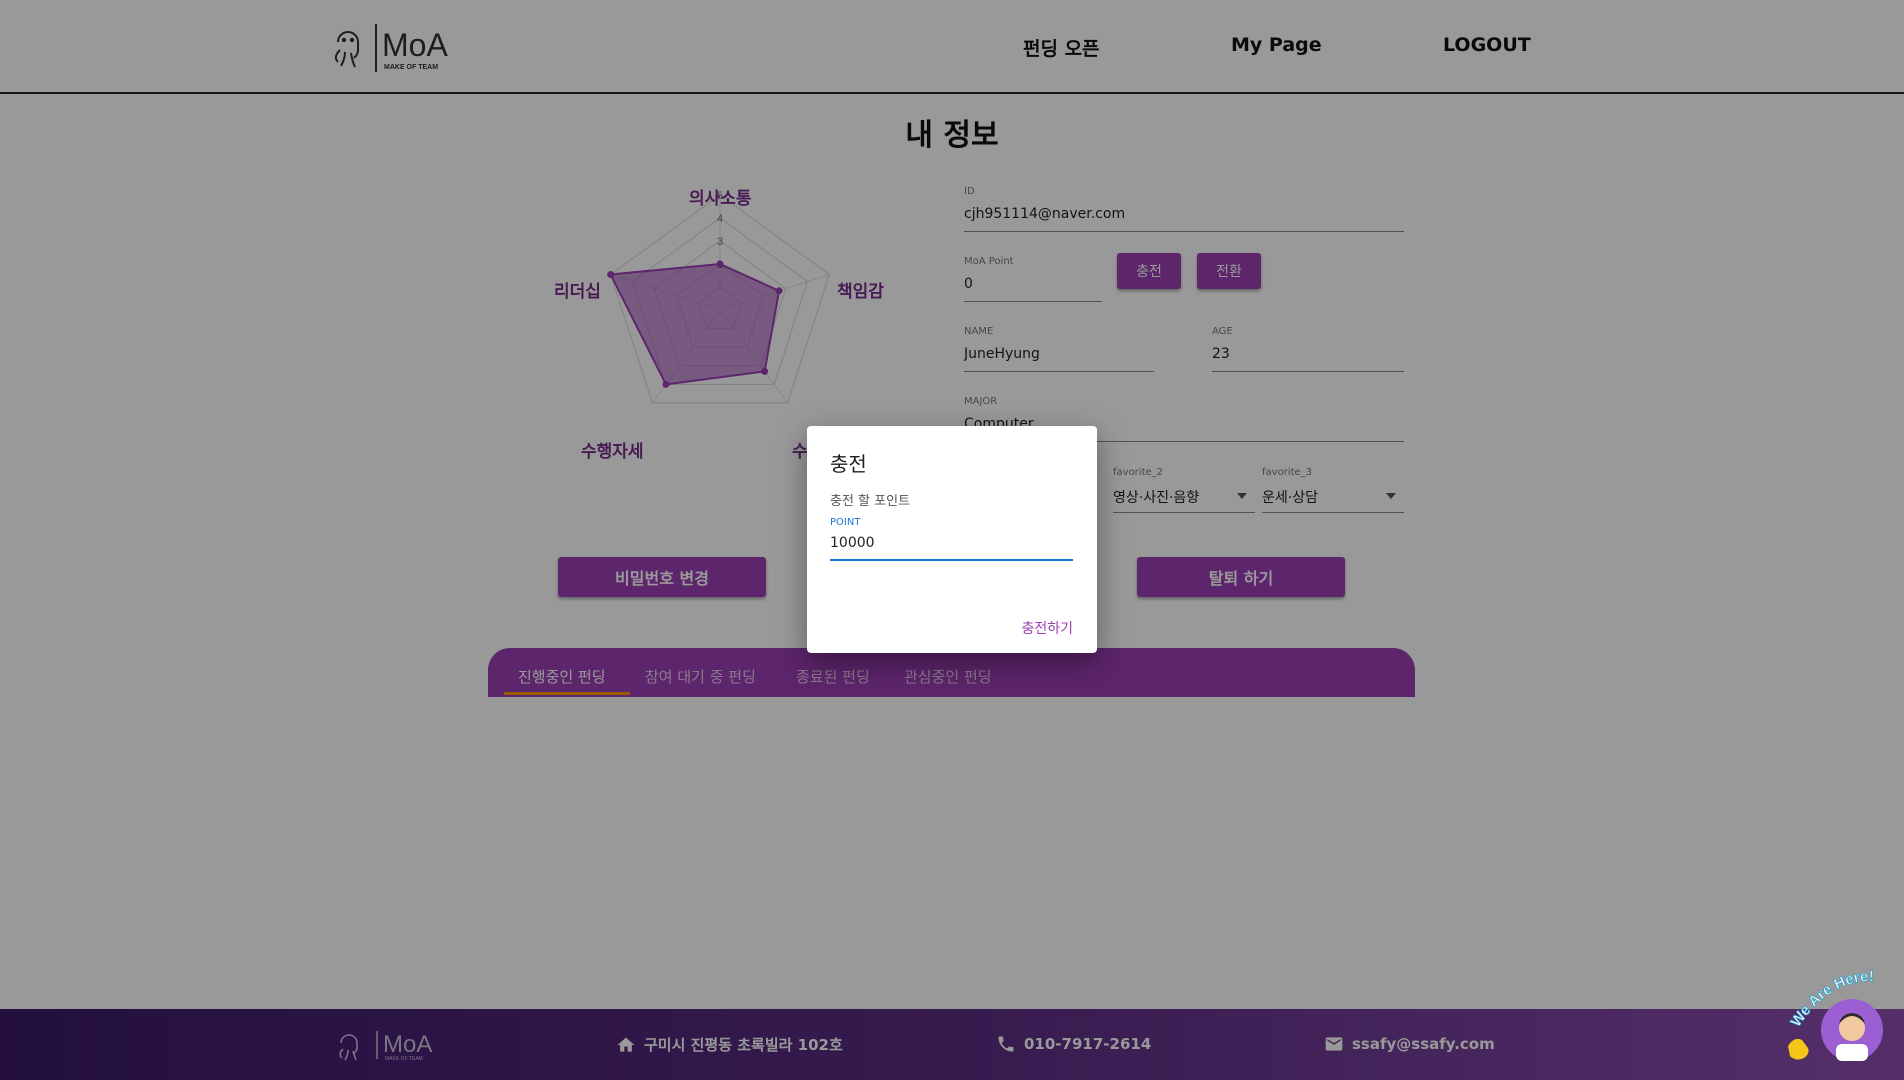 This screenshot has width=1904, height=1080. What do you see at coordinates (870, 501) in the screenshot?
I see `dialog-description: 충전 할 포인트` at bounding box center [870, 501].